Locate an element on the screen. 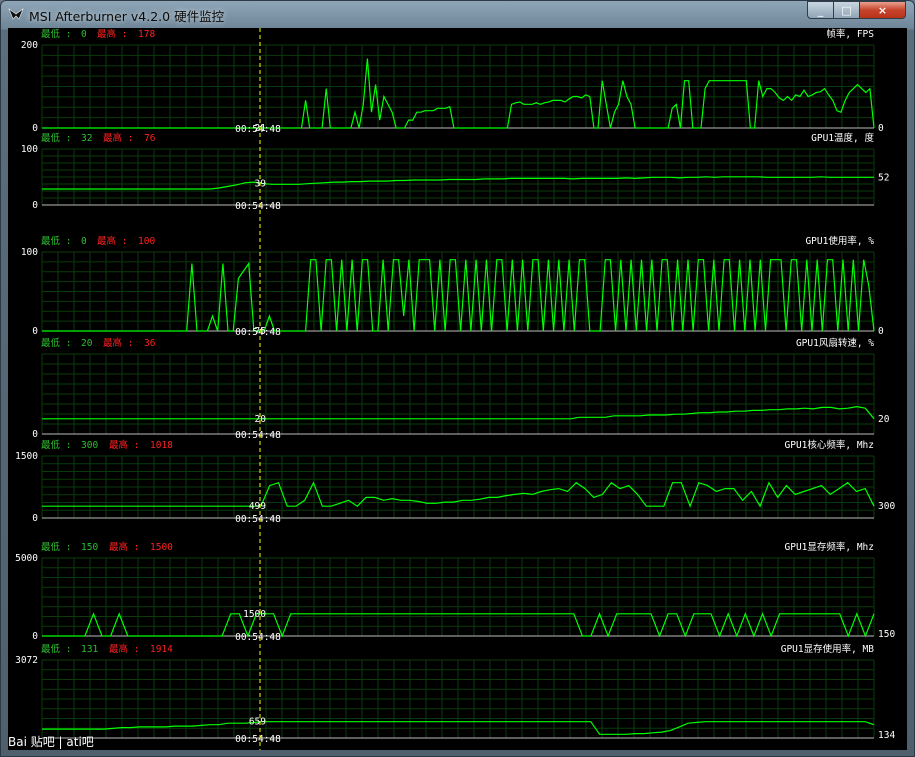 This screenshot has height=757, width=915. title-bar: MSI Afterburner v4.2.0 硬件监控 _ □ × is located at coordinates (457, 14).